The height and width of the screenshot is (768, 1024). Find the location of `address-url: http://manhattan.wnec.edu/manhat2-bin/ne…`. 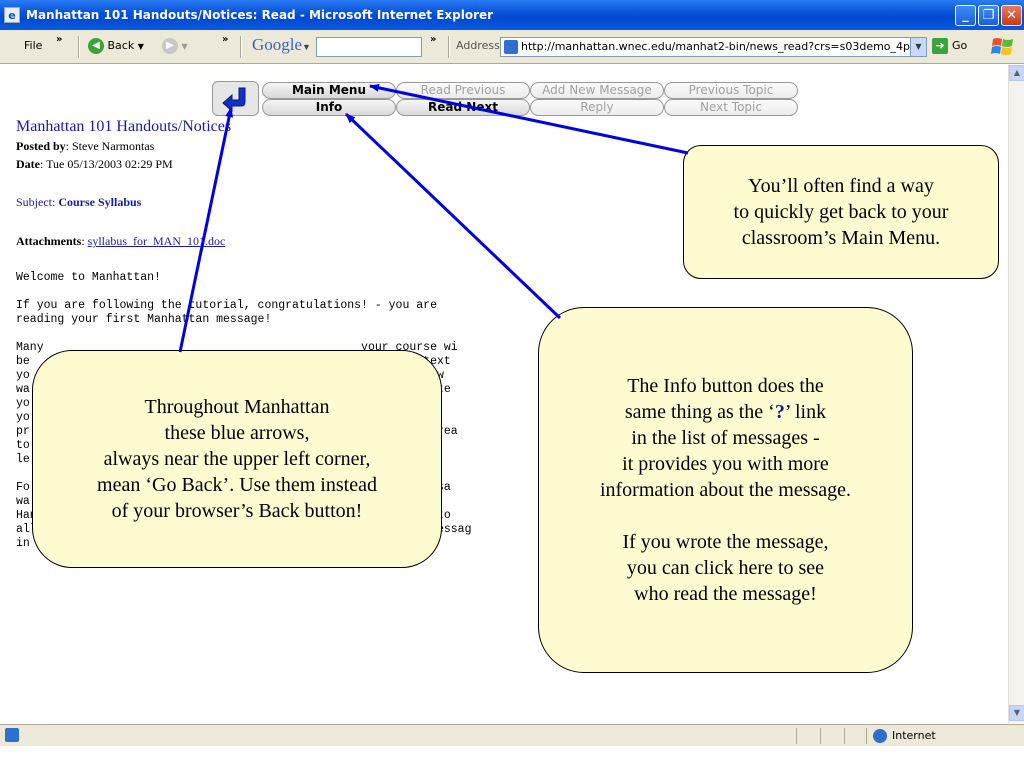

address-url: http://manhattan.wnec.edu/manhat2-bin/ne… is located at coordinates (724, 46).